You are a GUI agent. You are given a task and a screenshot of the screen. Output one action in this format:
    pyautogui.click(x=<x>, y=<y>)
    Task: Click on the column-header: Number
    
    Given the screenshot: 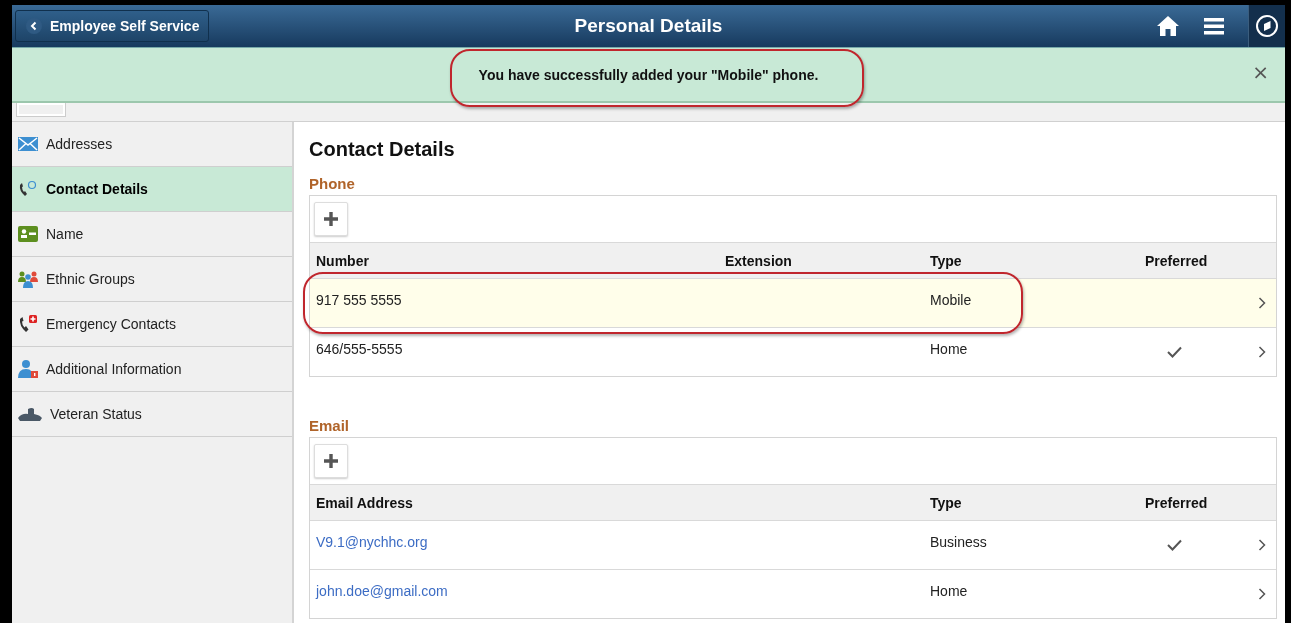 What is the action you would take?
    pyautogui.click(x=342, y=260)
    